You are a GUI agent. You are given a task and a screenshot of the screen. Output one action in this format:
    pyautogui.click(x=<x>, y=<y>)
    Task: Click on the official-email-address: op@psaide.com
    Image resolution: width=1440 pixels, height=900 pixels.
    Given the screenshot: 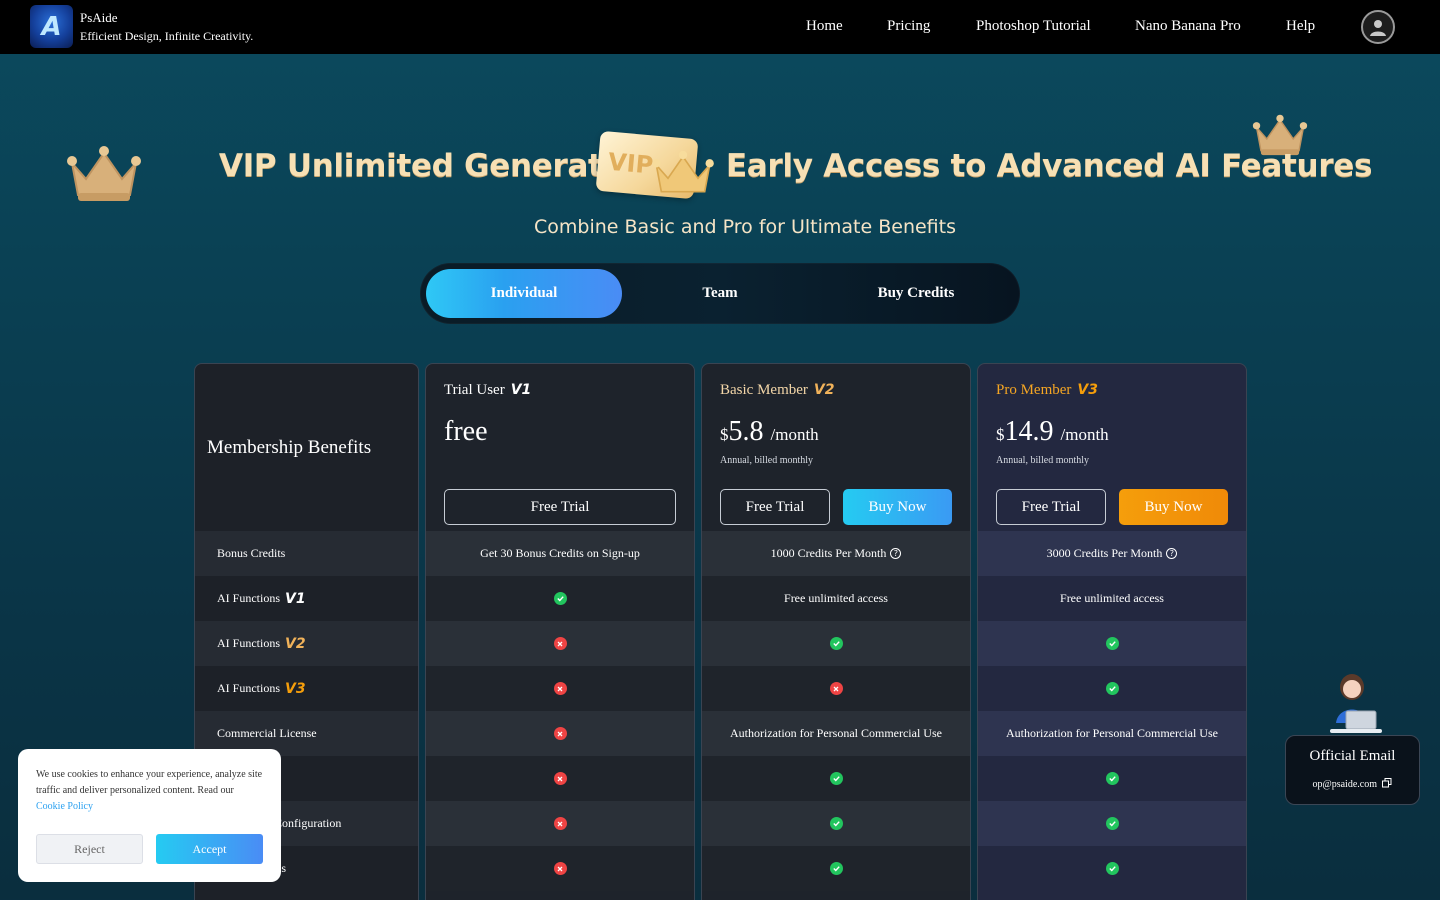 What is the action you would take?
    pyautogui.click(x=1352, y=784)
    